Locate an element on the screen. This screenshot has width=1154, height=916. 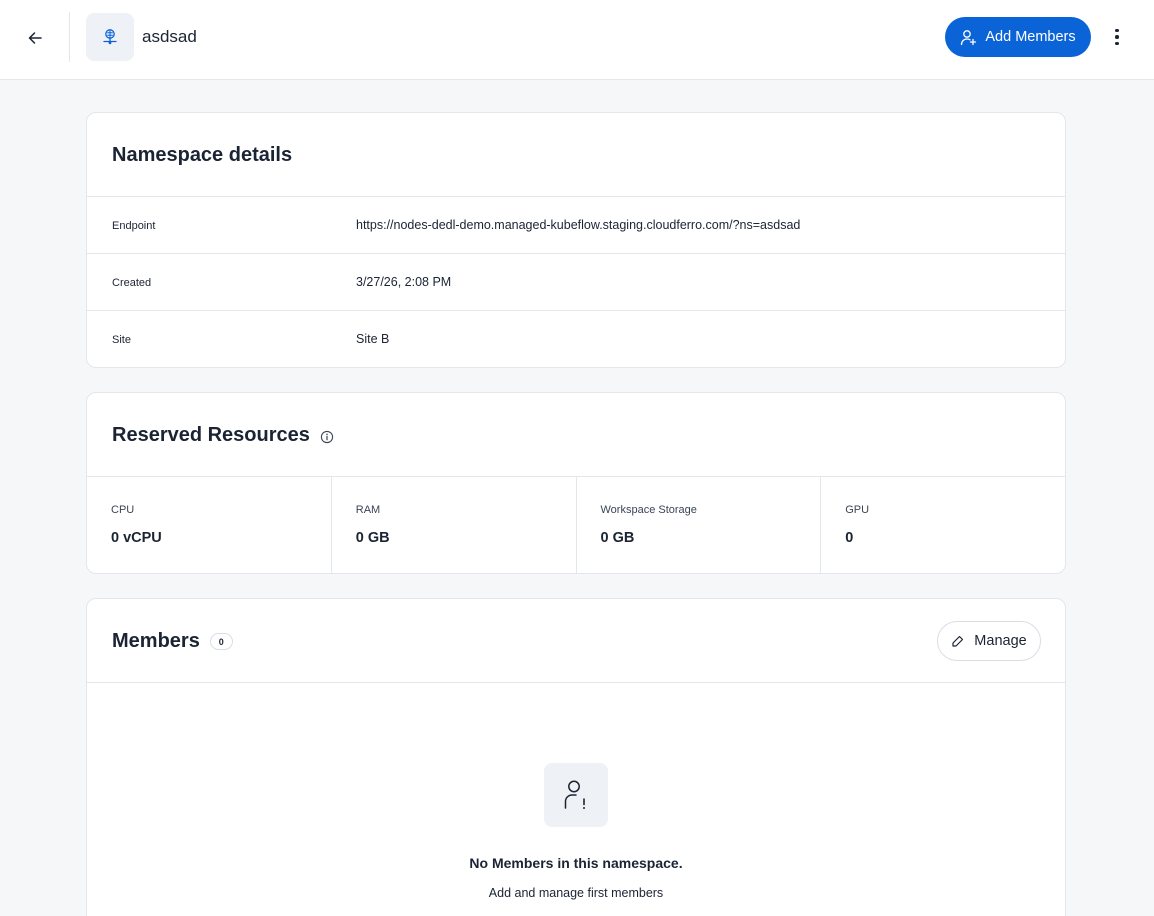
add-members-button: Add Members is located at coordinates (1018, 37).